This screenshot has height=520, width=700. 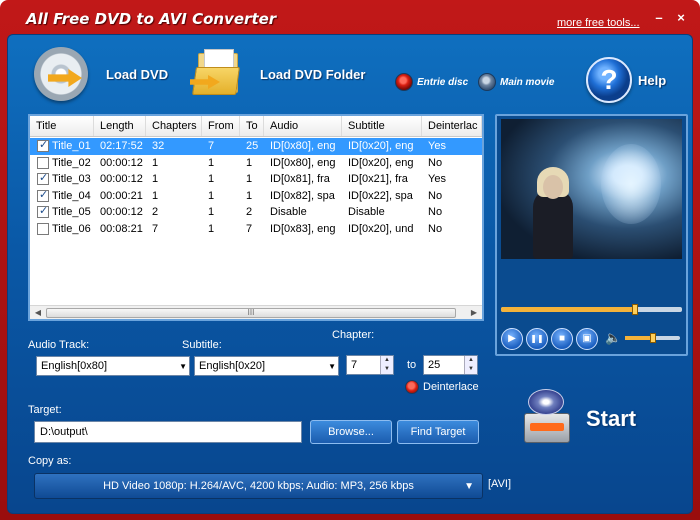 What do you see at coordinates (62, 126) in the screenshot?
I see `column-header: Title` at bounding box center [62, 126].